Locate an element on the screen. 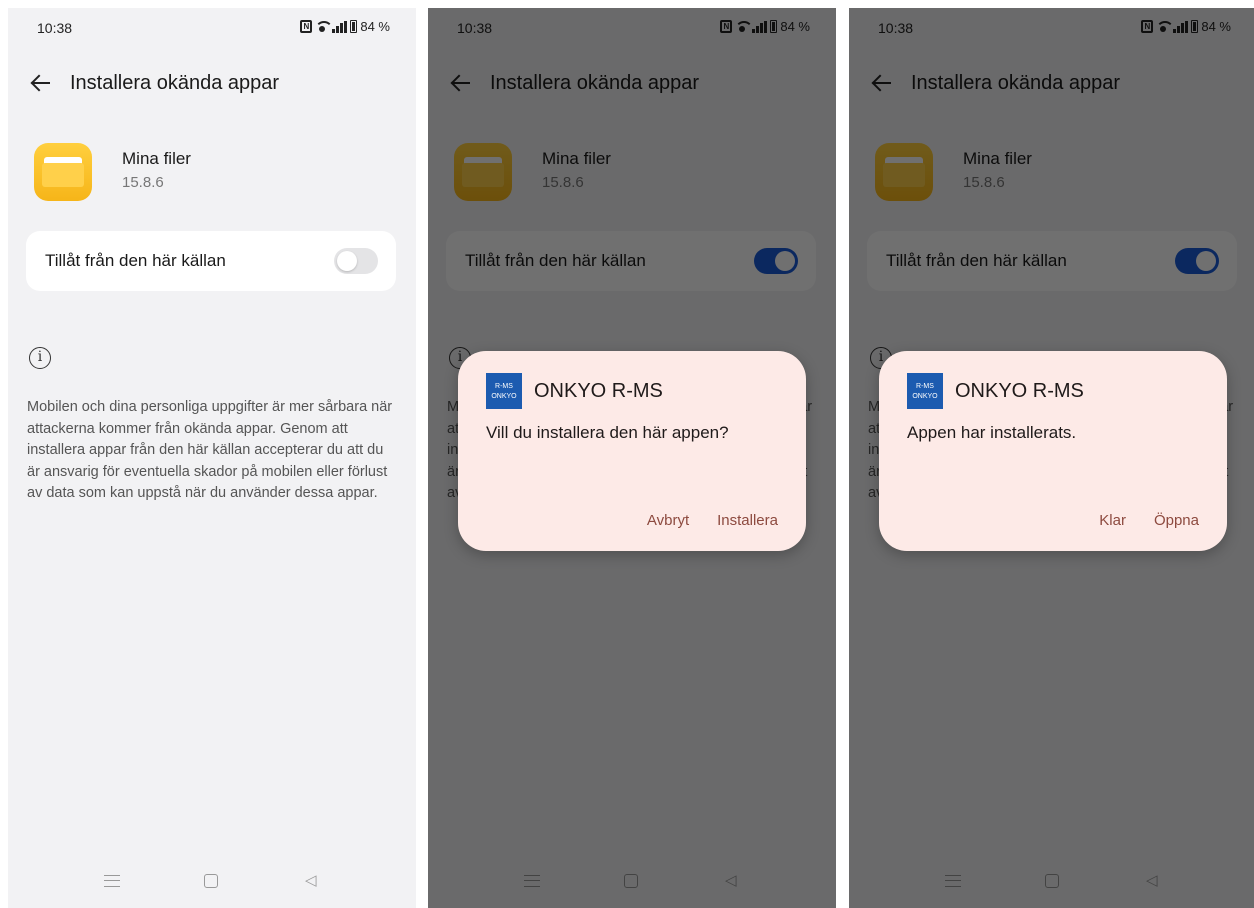  allow-source-label: Tillåt från den här källan is located at coordinates (135, 260).